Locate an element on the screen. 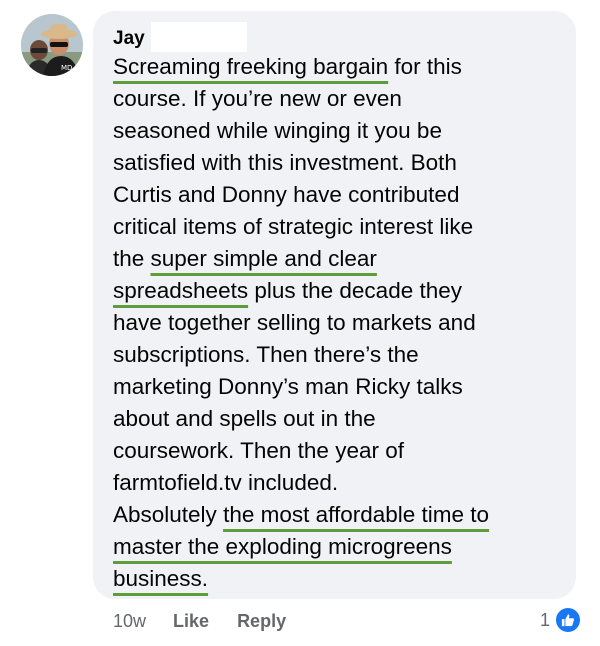  comment-line: coursework. Then the year of is located at coordinates (340, 451).